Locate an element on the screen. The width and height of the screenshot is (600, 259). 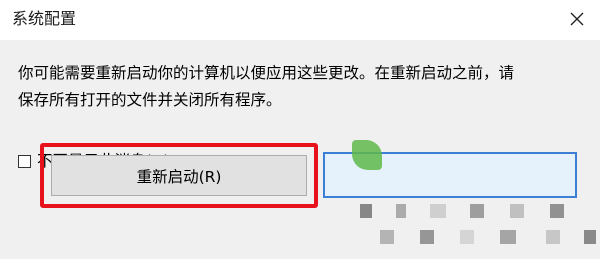
message-line-2: 保存所有打开的文件并关闭所有程序。 is located at coordinates (150, 100).